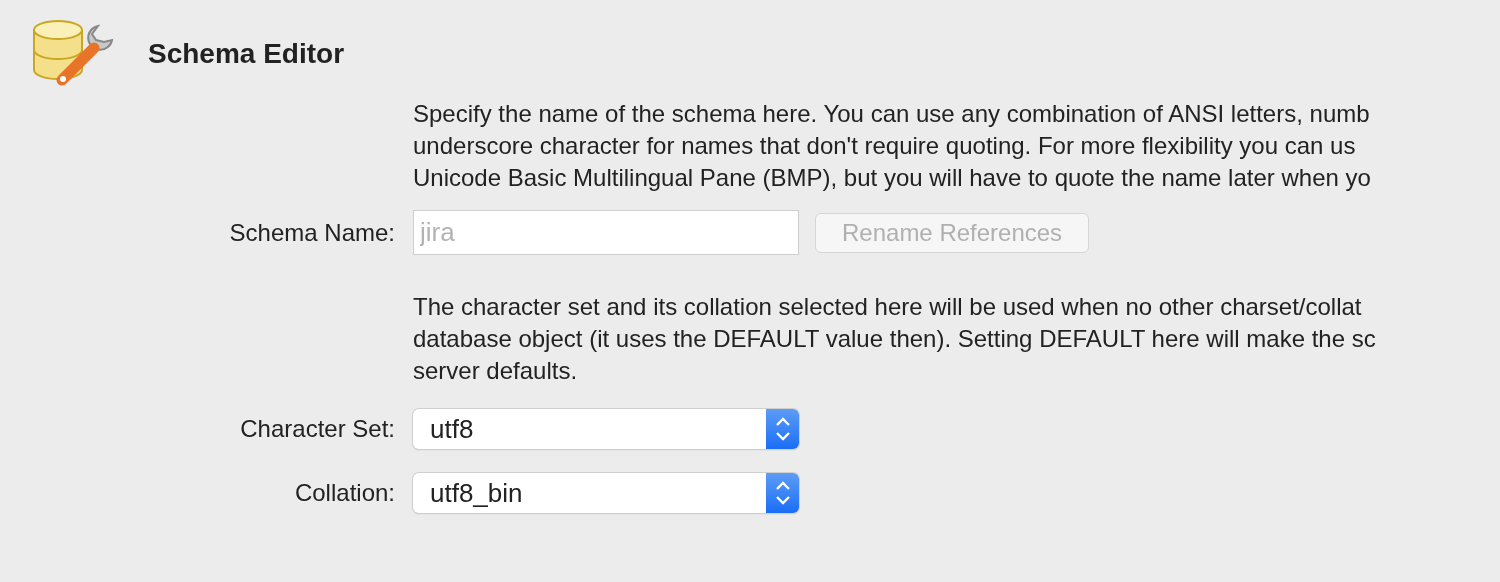 The image size is (1500, 582). I want to click on dropdown: utf8_bin, so click(606, 493).